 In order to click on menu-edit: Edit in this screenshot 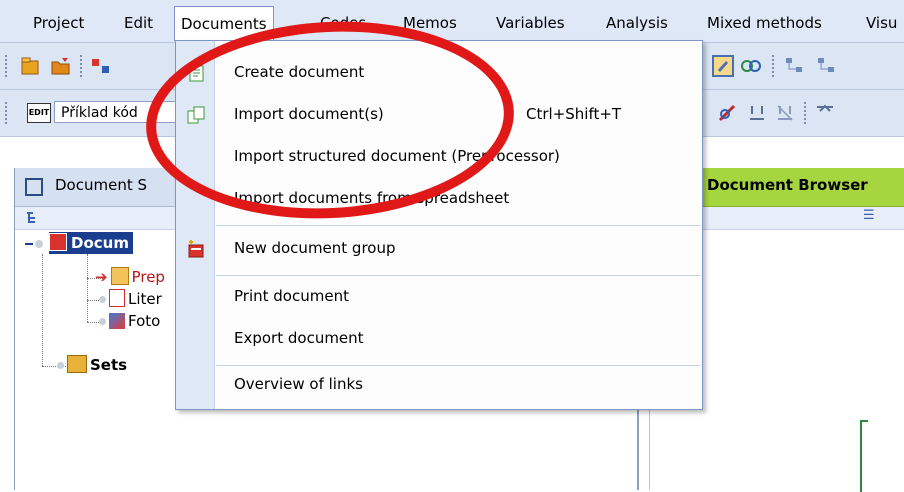, I will do `click(138, 23)`.